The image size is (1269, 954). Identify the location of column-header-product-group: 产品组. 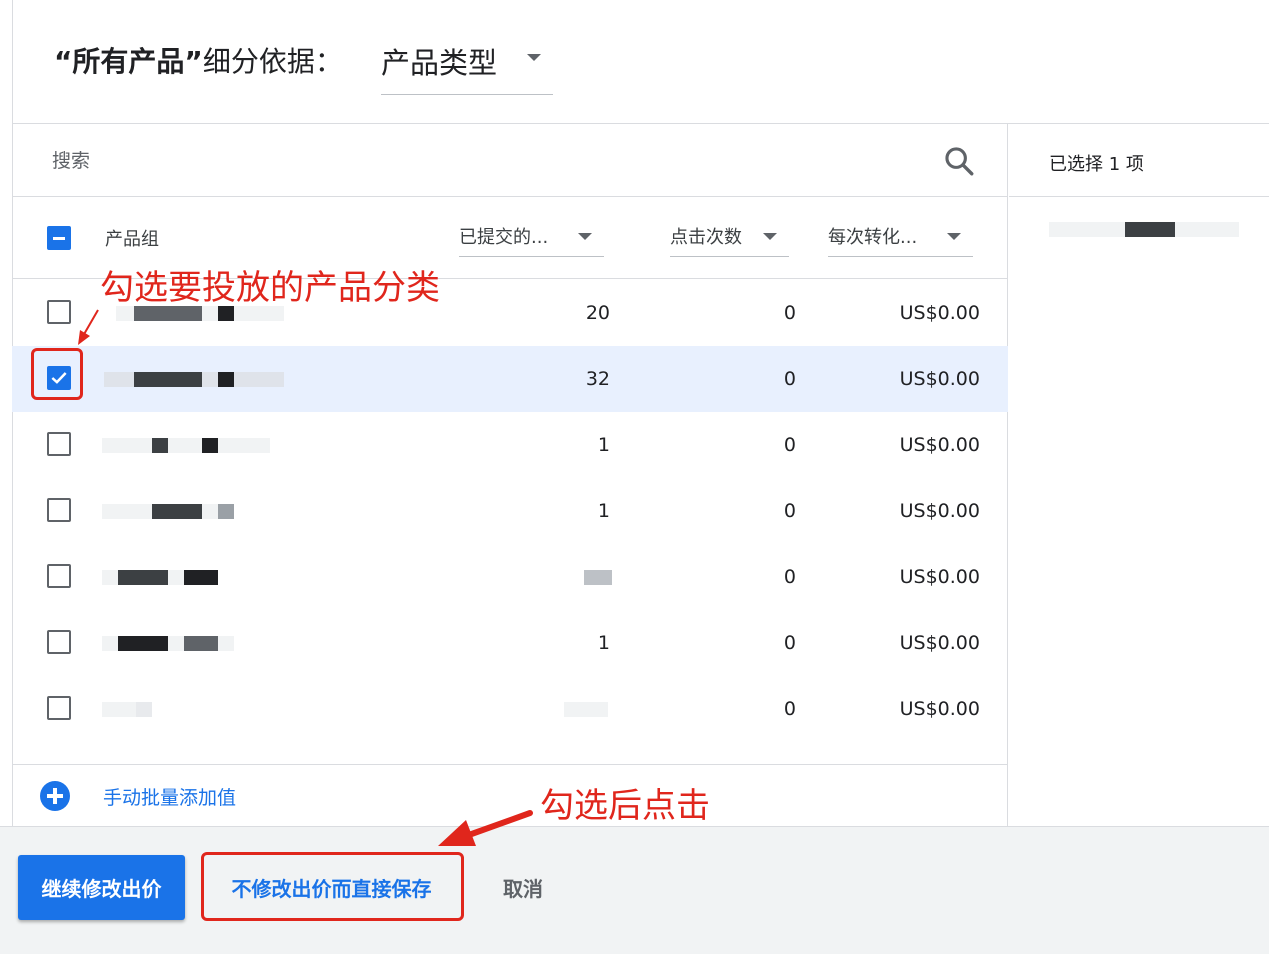
(132, 239).